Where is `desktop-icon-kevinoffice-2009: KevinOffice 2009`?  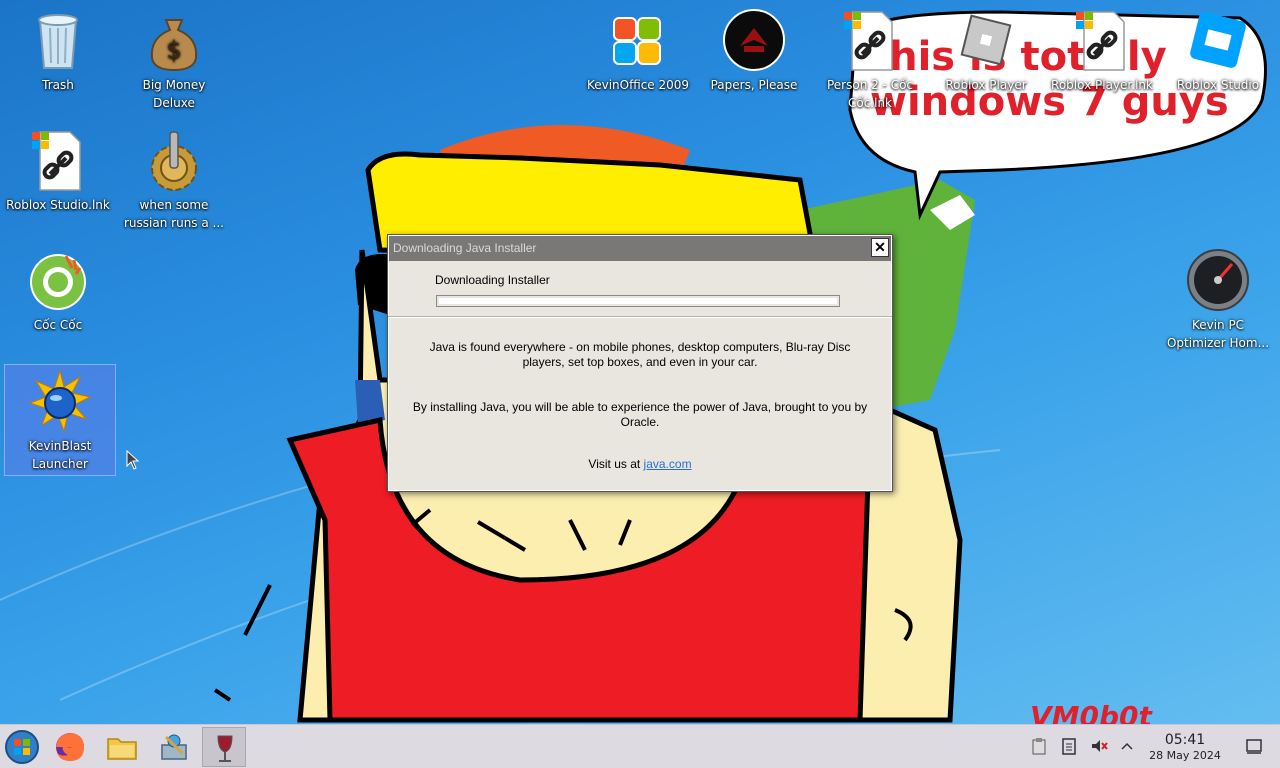
desktop-icon-kevinoffice-2009: KevinOffice 2009 is located at coordinates (638, 49).